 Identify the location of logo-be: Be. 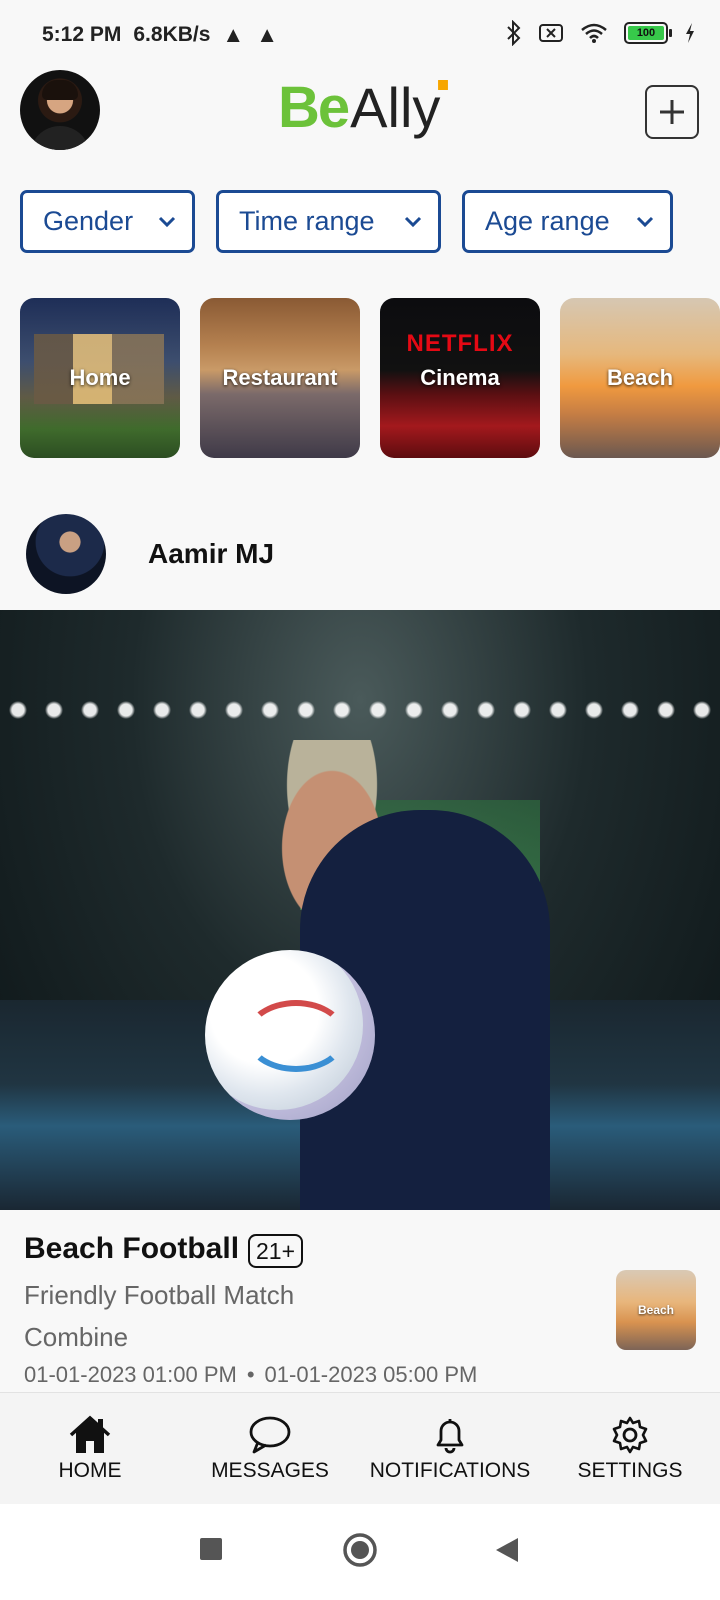
(314, 107).